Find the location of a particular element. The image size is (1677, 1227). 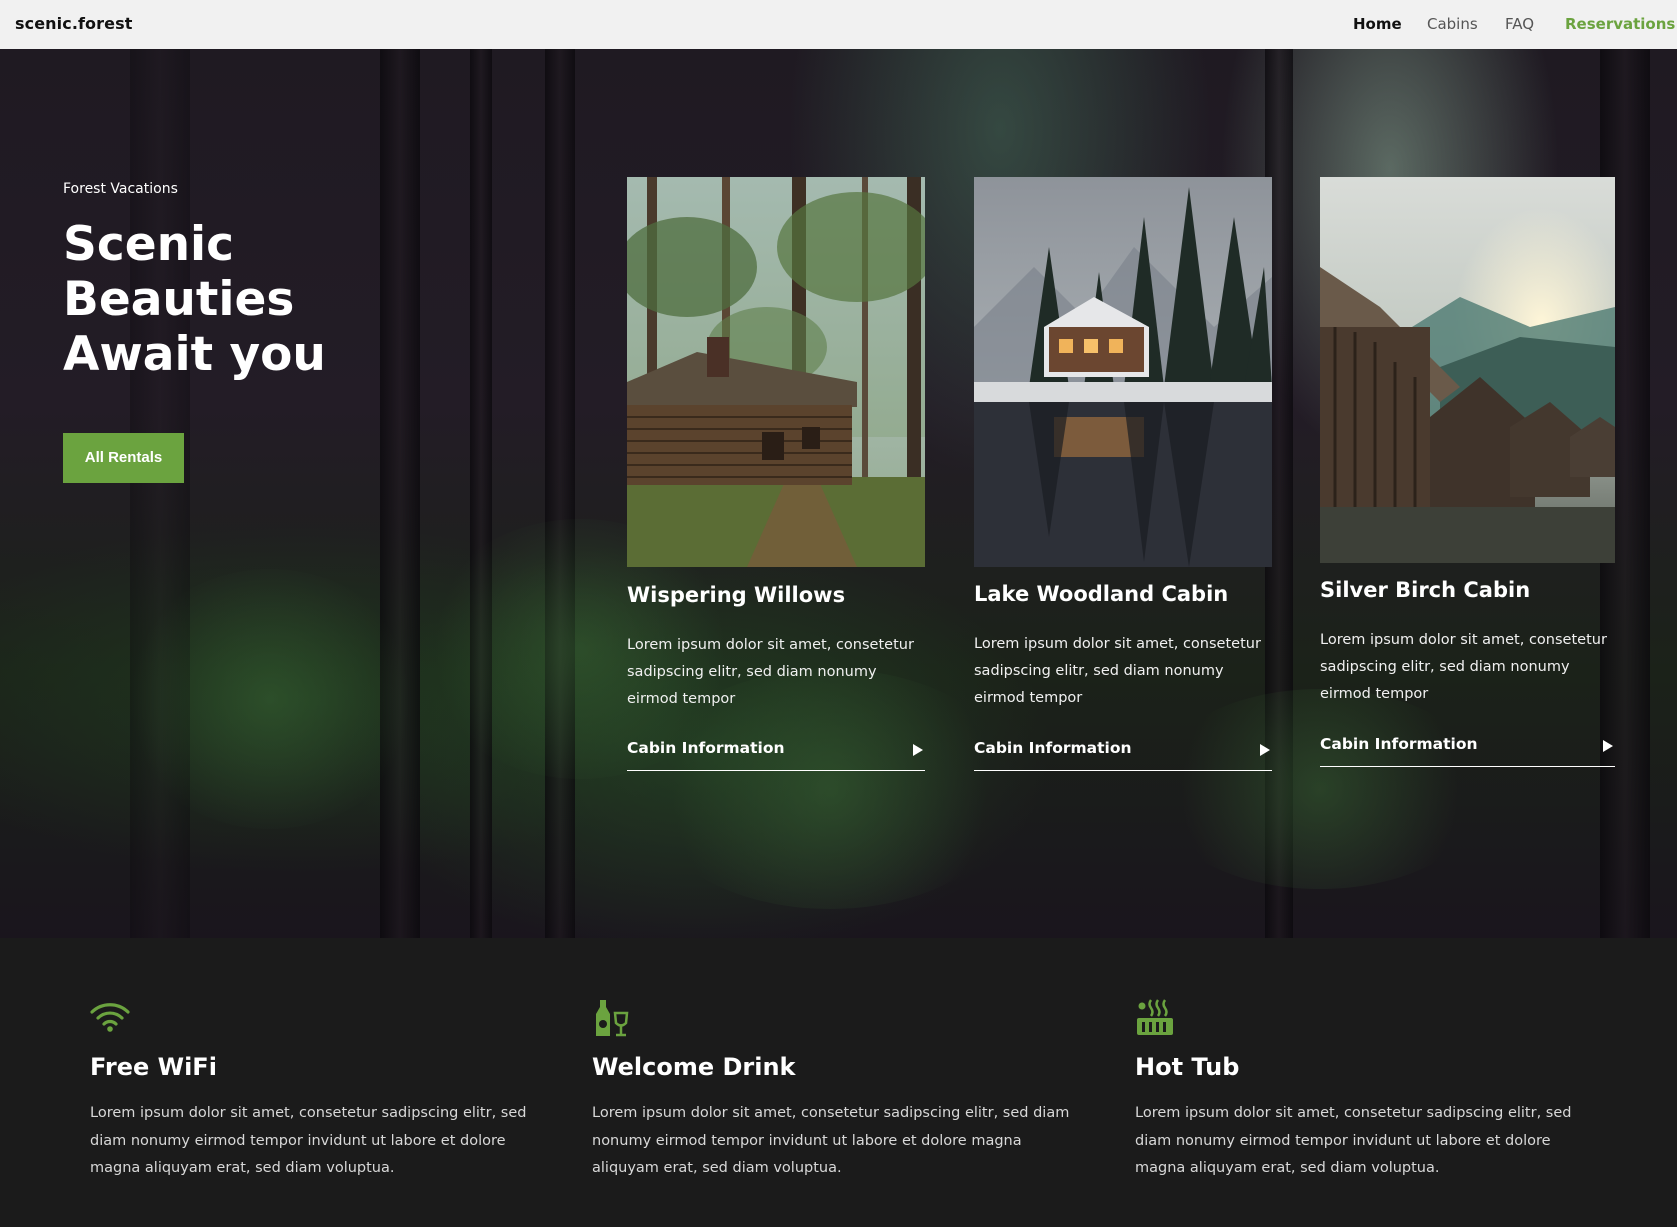

nav-link-reservations: Reservations is located at coordinates (1620, 24).